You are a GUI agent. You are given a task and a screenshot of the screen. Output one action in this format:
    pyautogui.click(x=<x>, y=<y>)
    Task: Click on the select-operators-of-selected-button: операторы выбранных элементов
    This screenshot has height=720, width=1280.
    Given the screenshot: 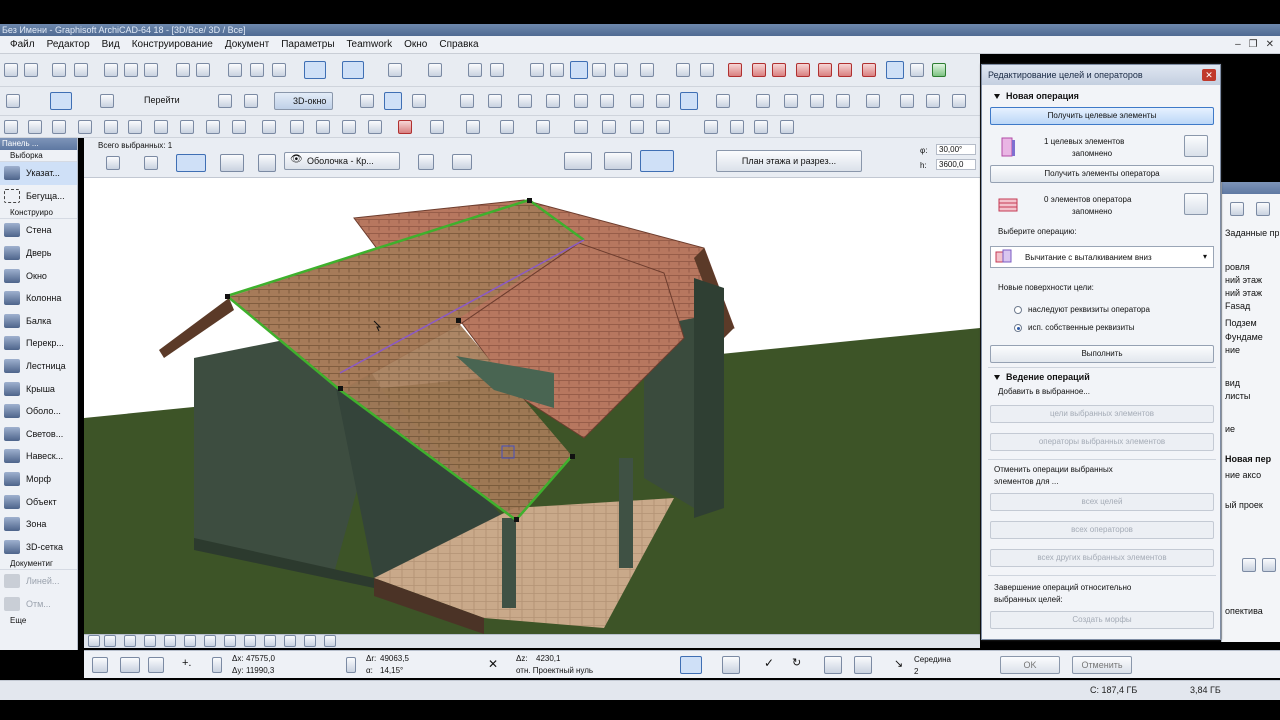 What is the action you would take?
    pyautogui.click(x=1102, y=442)
    